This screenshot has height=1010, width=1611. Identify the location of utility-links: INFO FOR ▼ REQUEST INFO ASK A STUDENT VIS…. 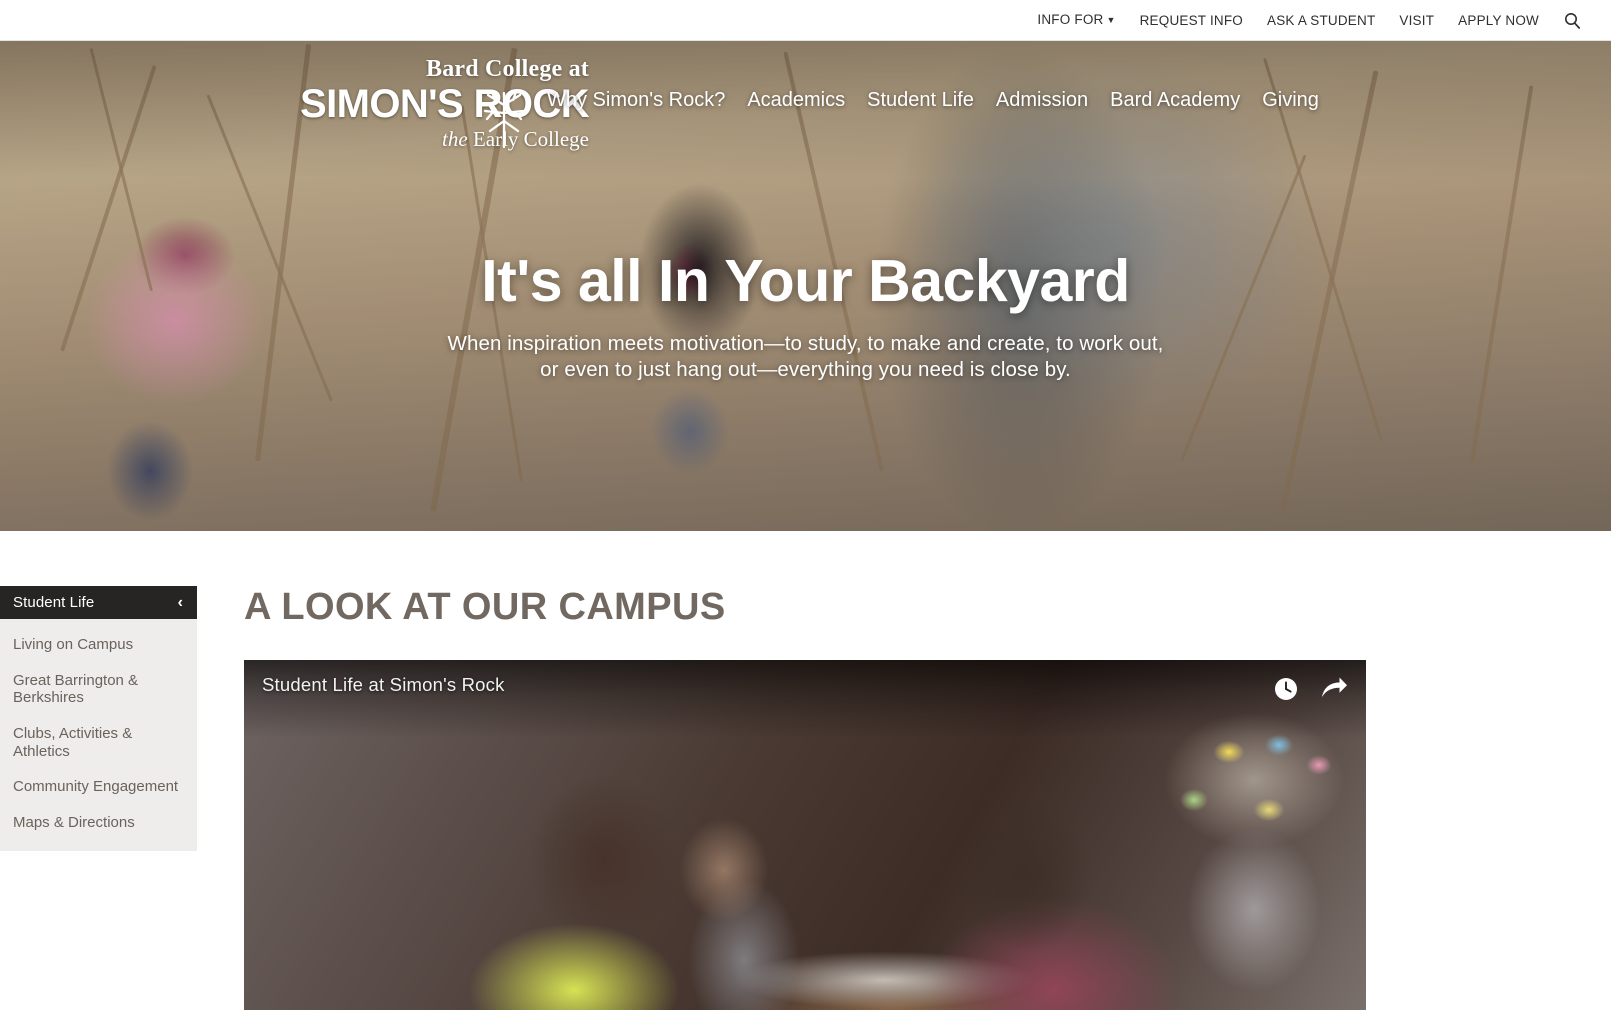
(1288, 21).